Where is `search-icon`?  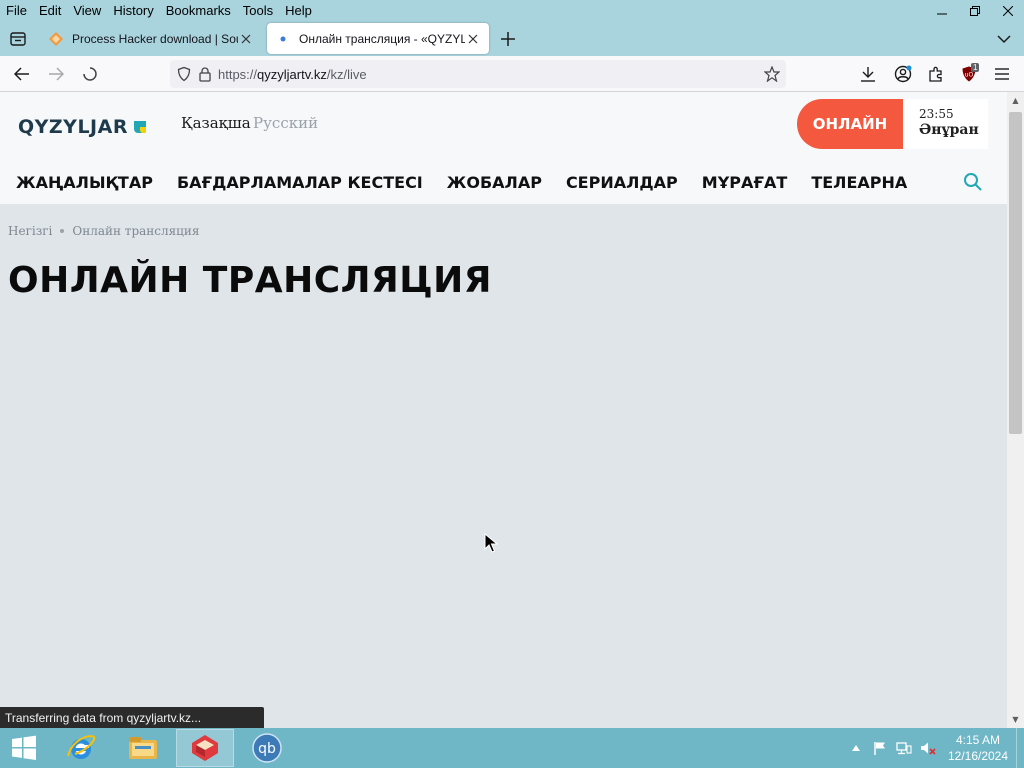 search-icon is located at coordinates (973, 182).